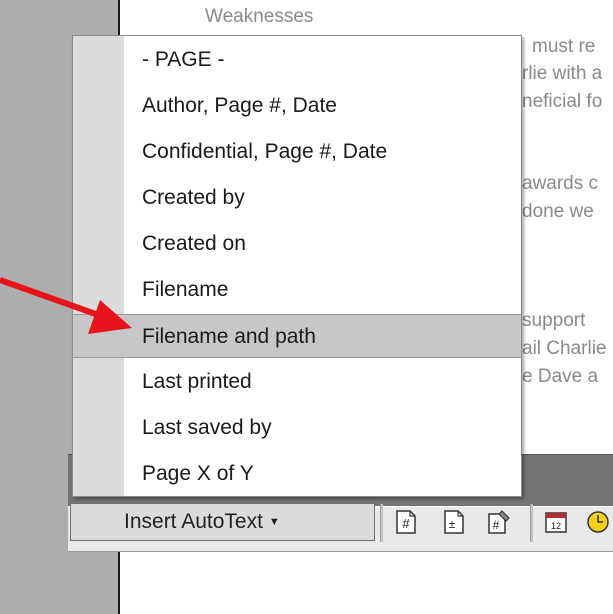 The height and width of the screenshot is (614, 613). Describe the element at coordinates (554, 320) in the screenshot. I see `doc-text-line: support` at that location.